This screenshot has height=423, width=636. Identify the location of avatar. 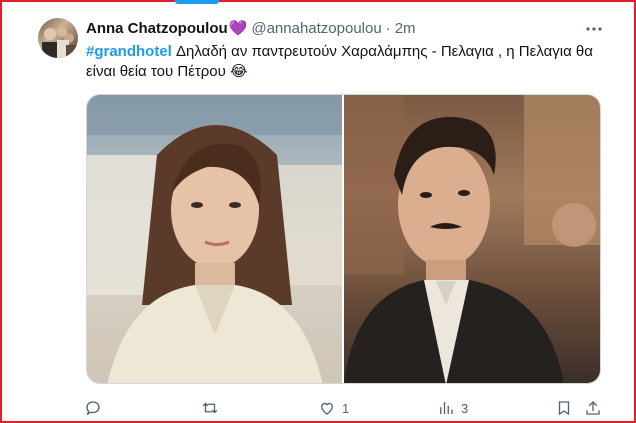
(58, 38).